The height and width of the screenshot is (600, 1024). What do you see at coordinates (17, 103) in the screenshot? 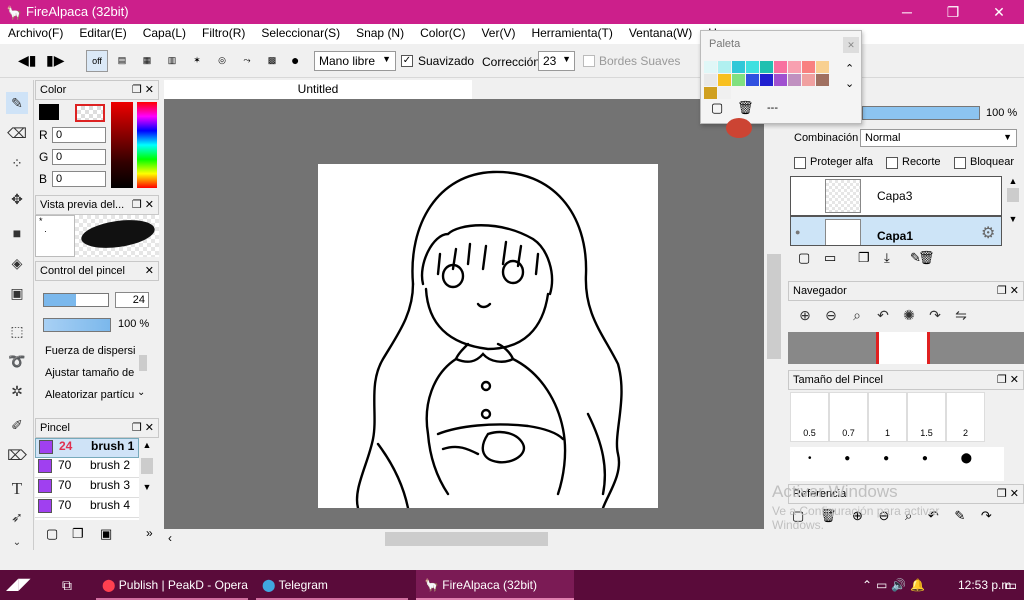
I see `pen-icon: ✎` at bounding box center [17, 103].